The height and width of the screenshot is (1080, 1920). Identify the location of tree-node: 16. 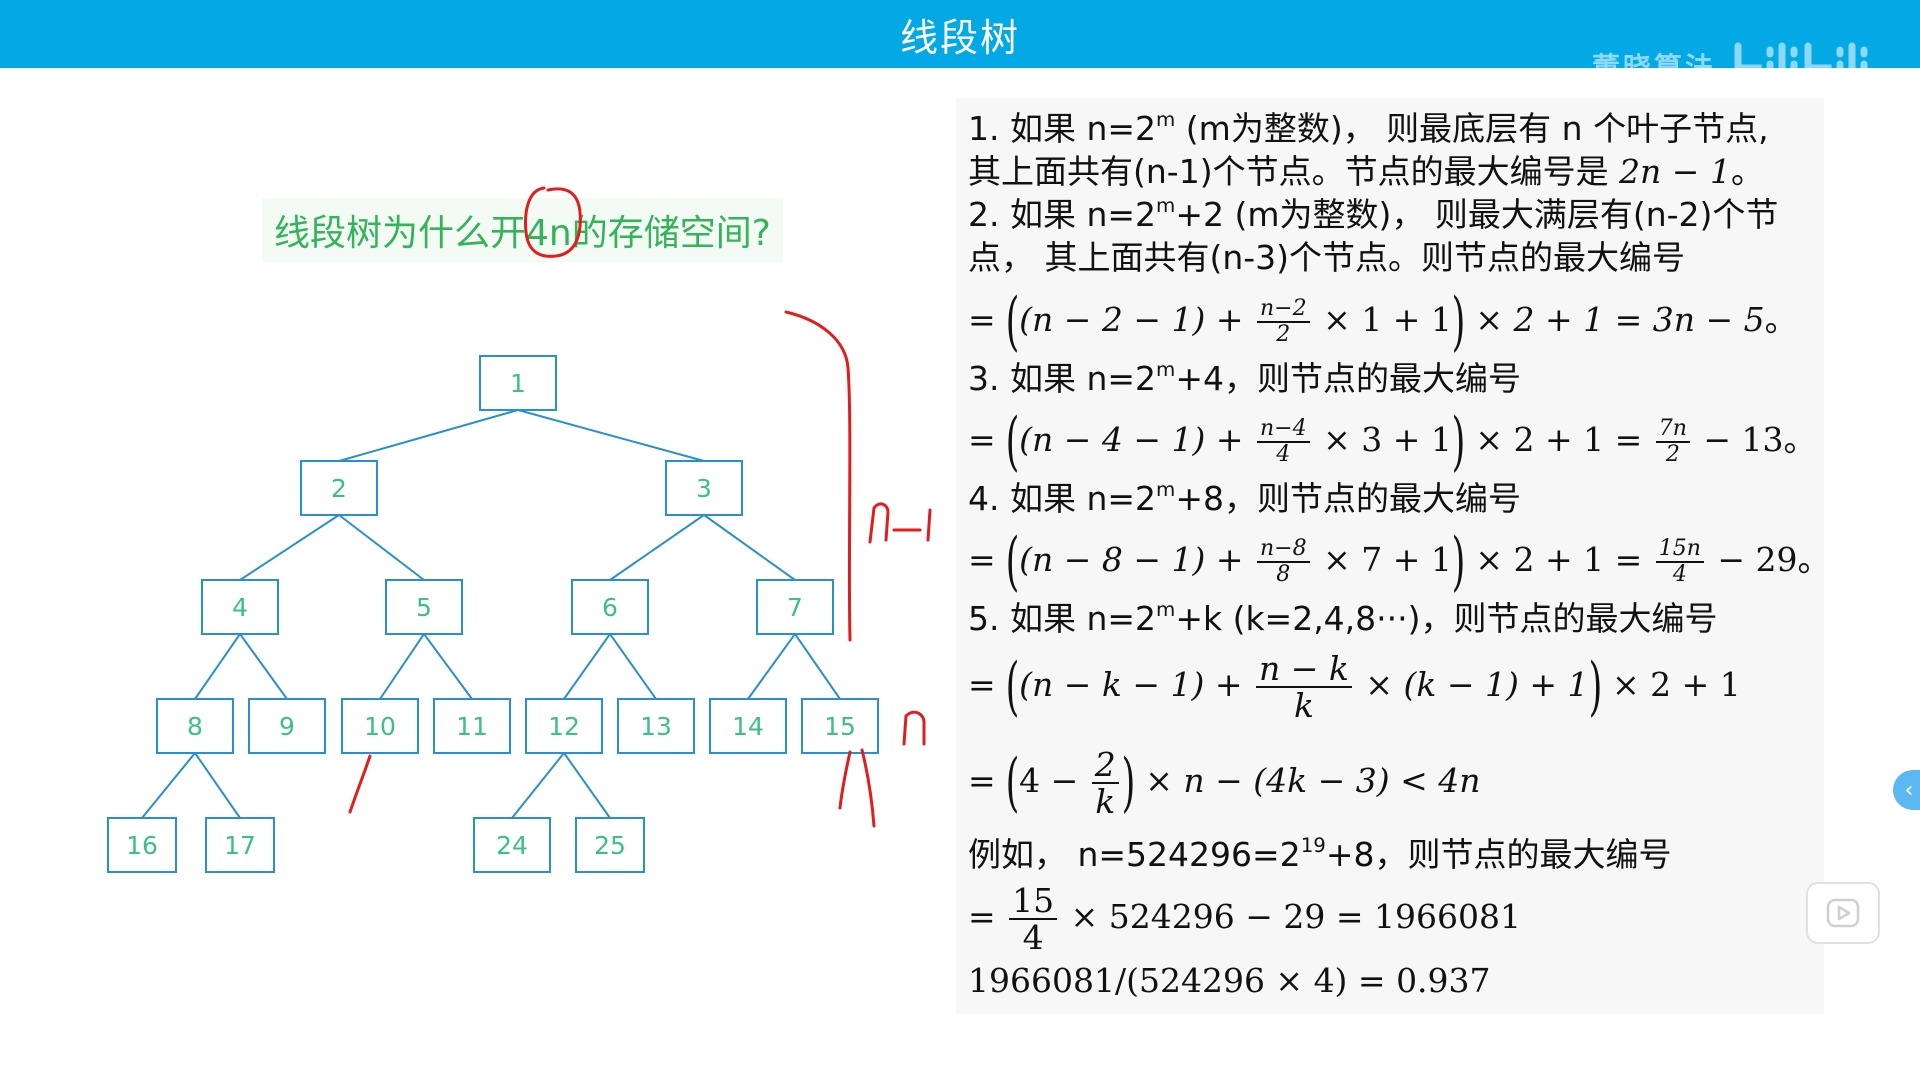
(142, 845).